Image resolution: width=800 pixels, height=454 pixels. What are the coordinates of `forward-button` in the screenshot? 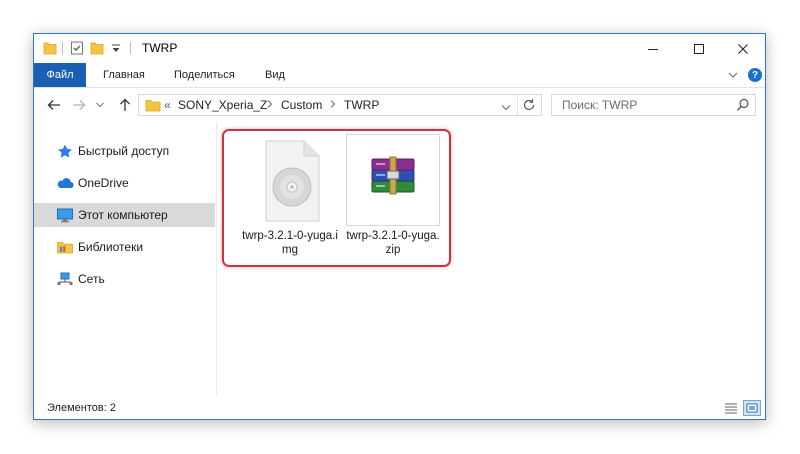 It's located at (79, 105).